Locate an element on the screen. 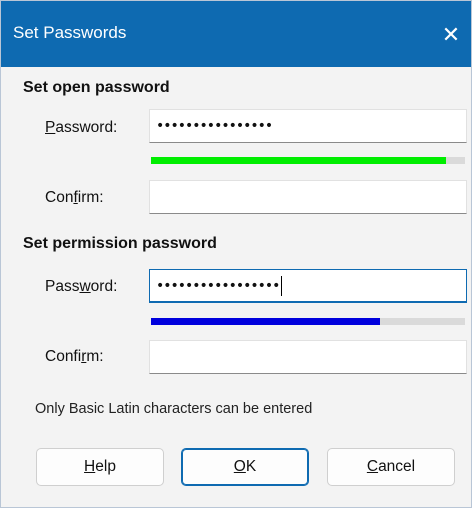 The image size is (472, 508). open-password-strength-meter is located at coordinates (308, 160).